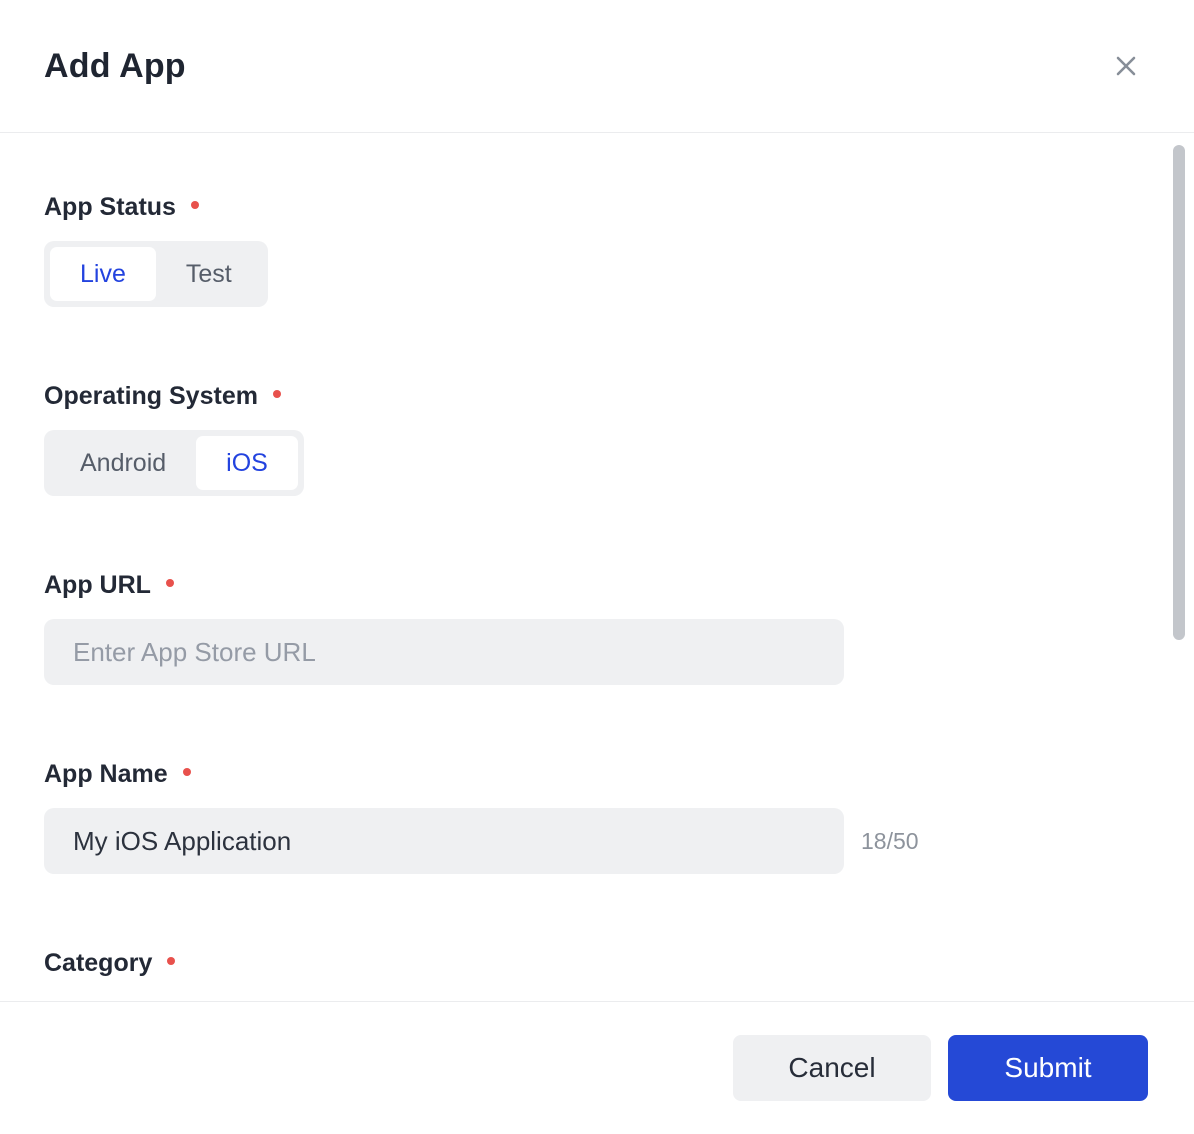  I want to click on category-label: Category, so click(98, 963).